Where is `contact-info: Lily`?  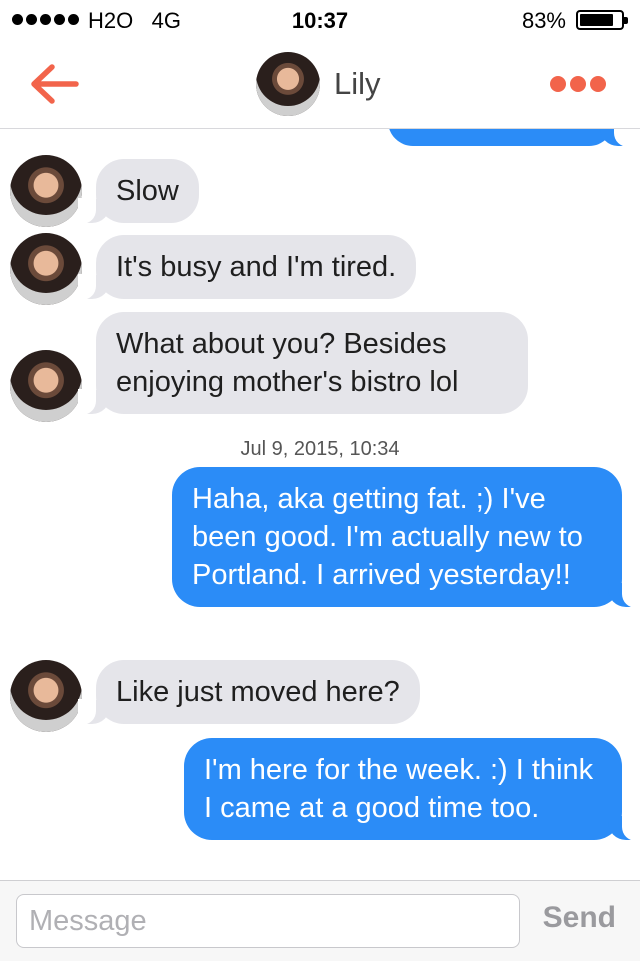
contact-info: Lily is located at coordinates (318, 84).